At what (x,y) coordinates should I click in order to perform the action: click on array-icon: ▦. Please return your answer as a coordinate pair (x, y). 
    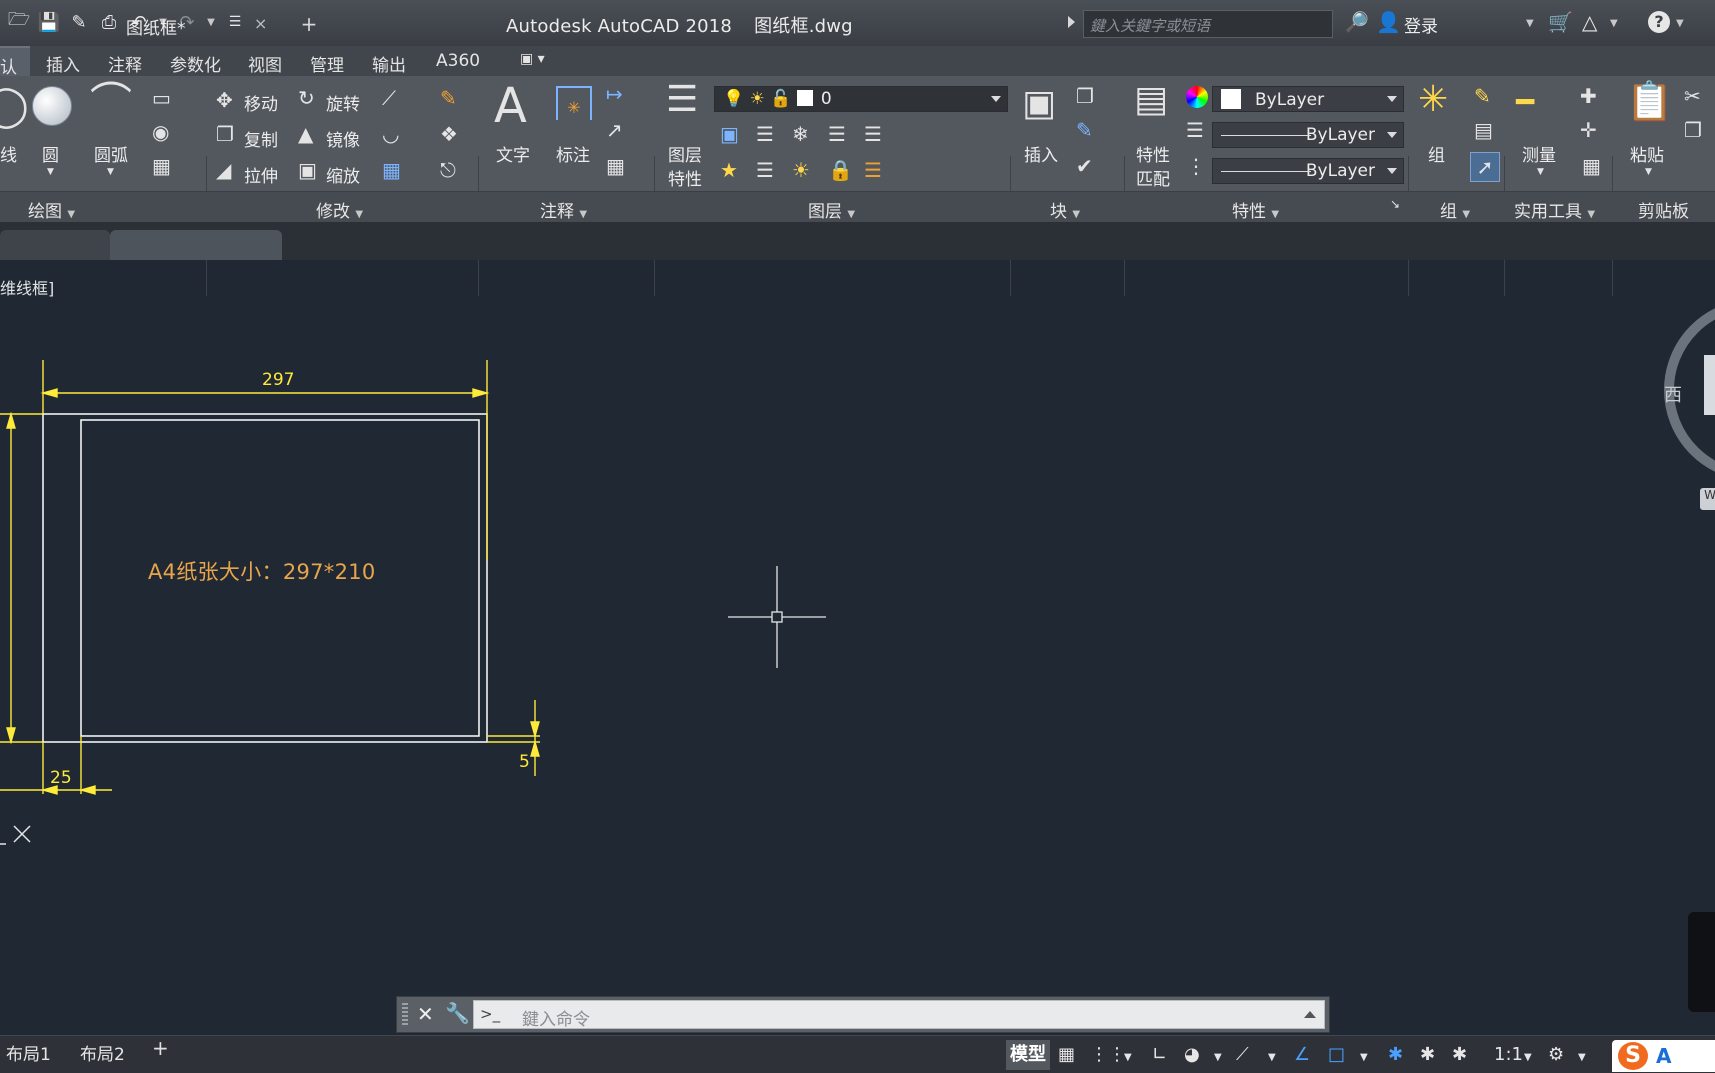
    Looking at the image, I should click on (391, 170).